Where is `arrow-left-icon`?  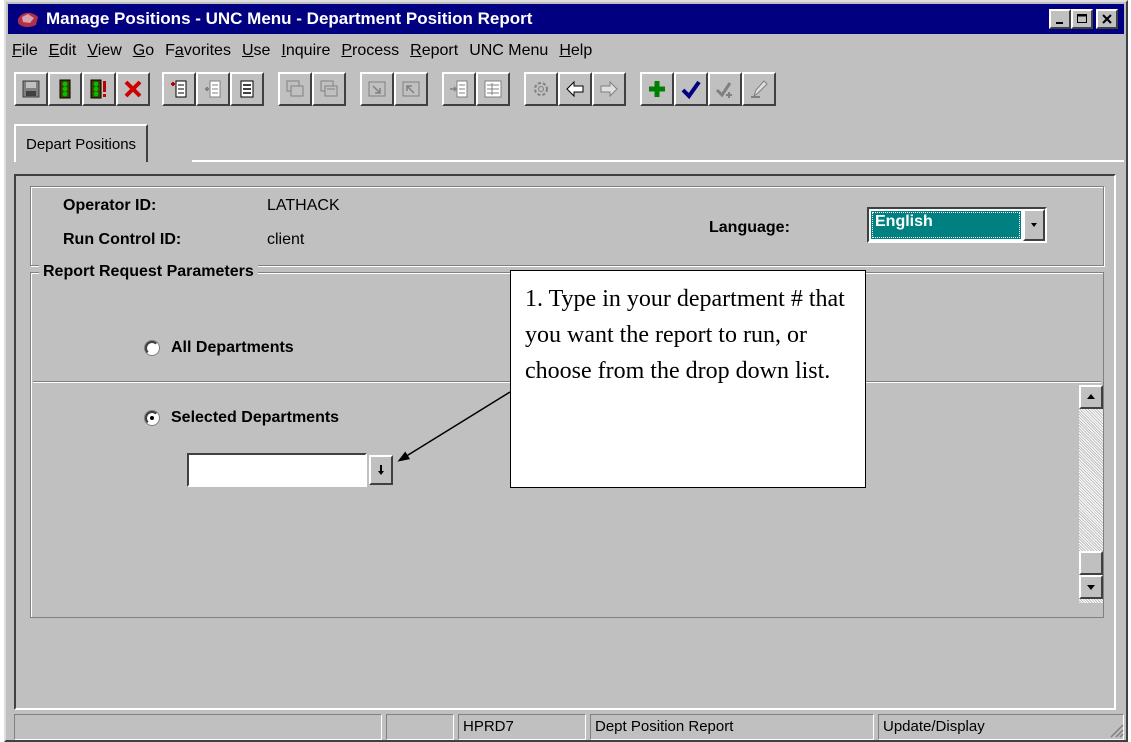 arrow-left-icon is located at coordinates (575, 89).